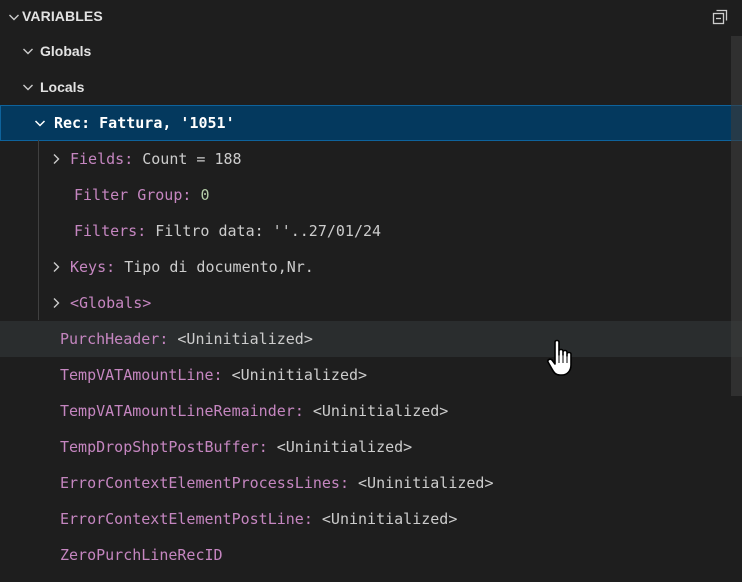  I want to click on variable-keys: Keys: Tipo di documento,Nr., so click(371, 267).